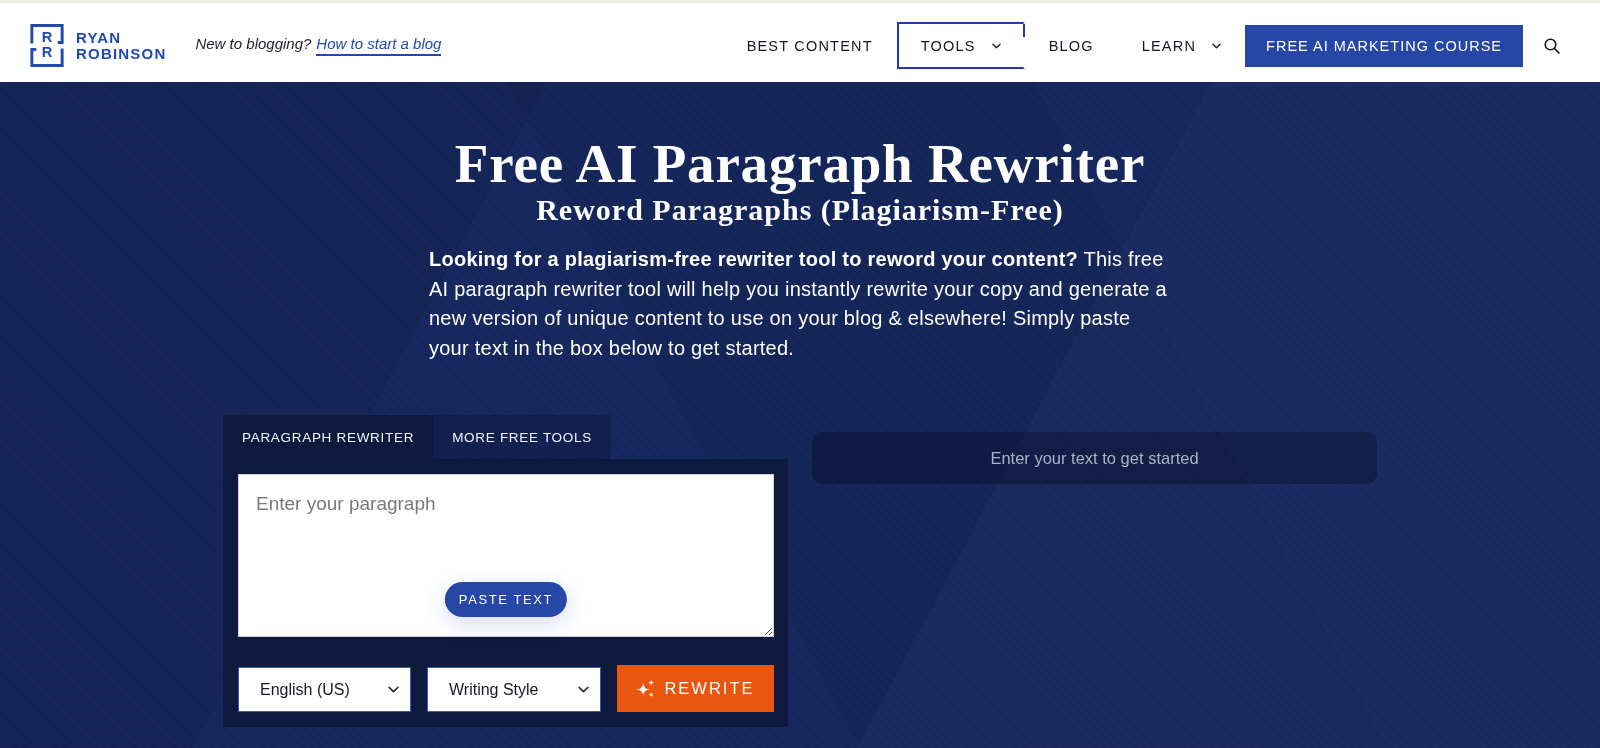 This screenshot has width=1600, height=748. Describe the element at coordinates (1094, 458) in the screenshot. I see `output-area: Enter your text to get started` at that location.